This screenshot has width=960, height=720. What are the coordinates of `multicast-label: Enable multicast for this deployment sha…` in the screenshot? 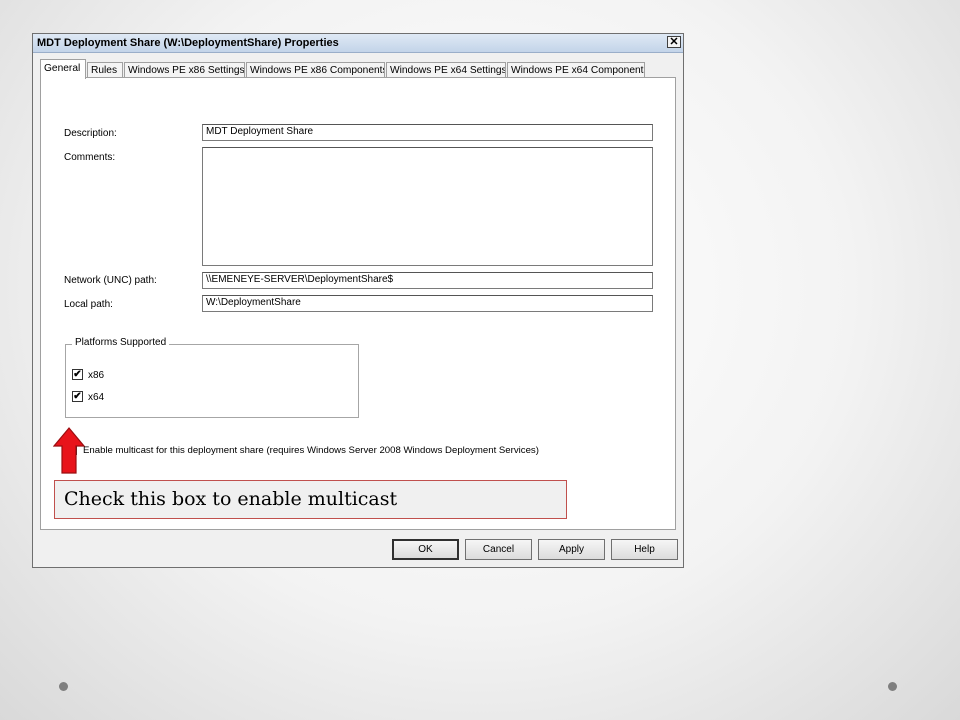 It's located at (311, 450).